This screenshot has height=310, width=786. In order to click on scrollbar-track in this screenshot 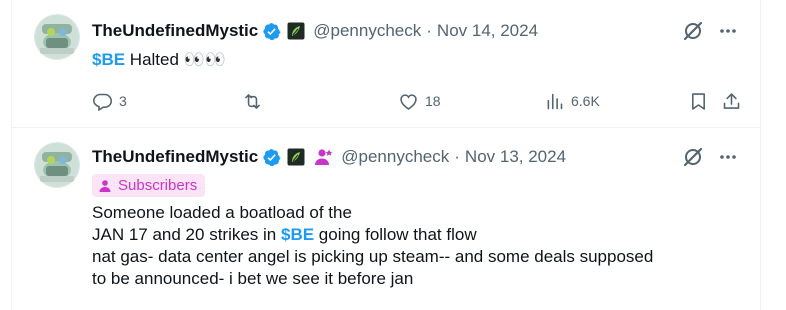, I will do `click(776, 155)`.